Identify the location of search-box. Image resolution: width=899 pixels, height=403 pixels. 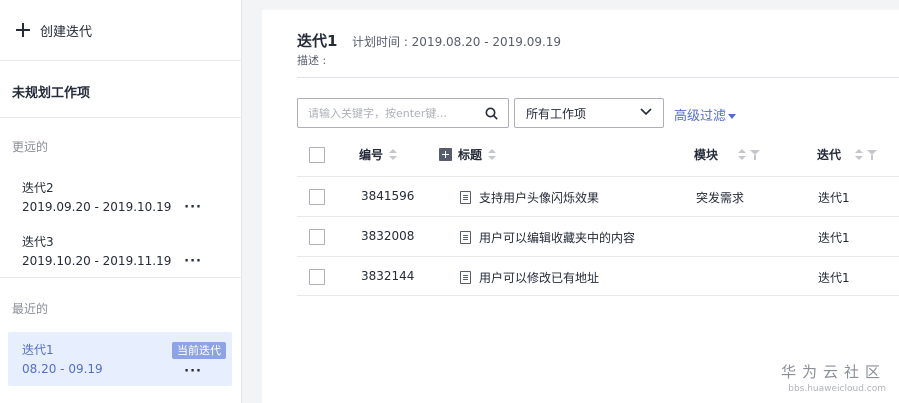
(403, 113).